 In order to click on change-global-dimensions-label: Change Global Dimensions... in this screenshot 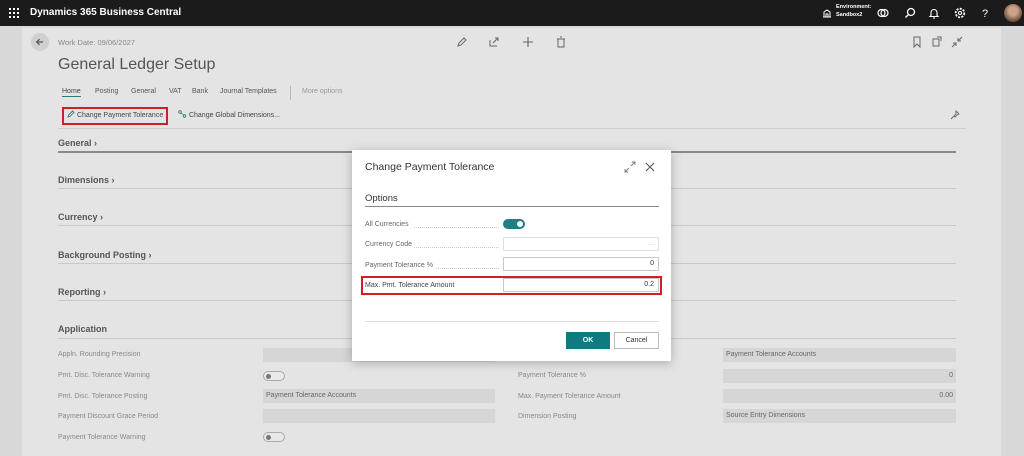, I will do `click(234, 115)`.